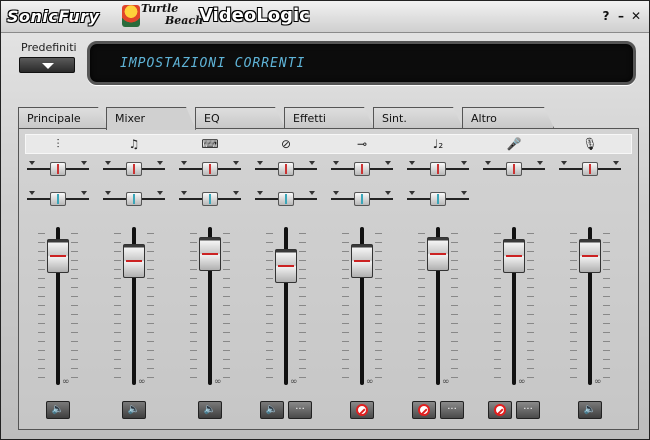 The width and height of the screenshot is (650, 440). I want to click on channel-8-volume-fader: ∞, so click(590, 308).